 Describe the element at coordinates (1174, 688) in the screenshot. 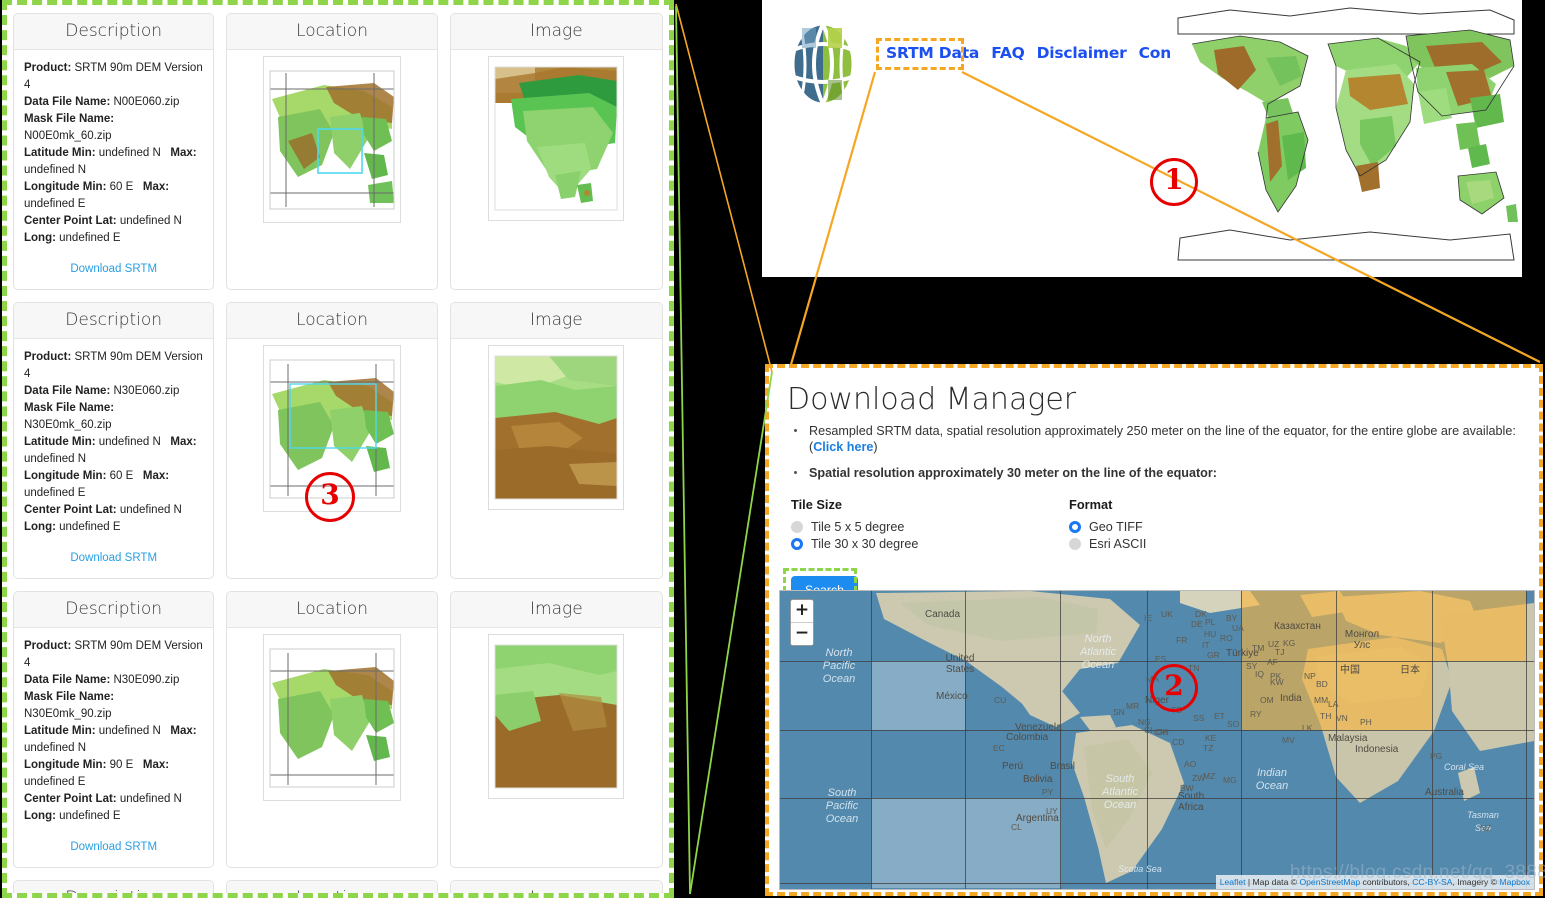

I see `annotation-marker-2: 2` at that location.